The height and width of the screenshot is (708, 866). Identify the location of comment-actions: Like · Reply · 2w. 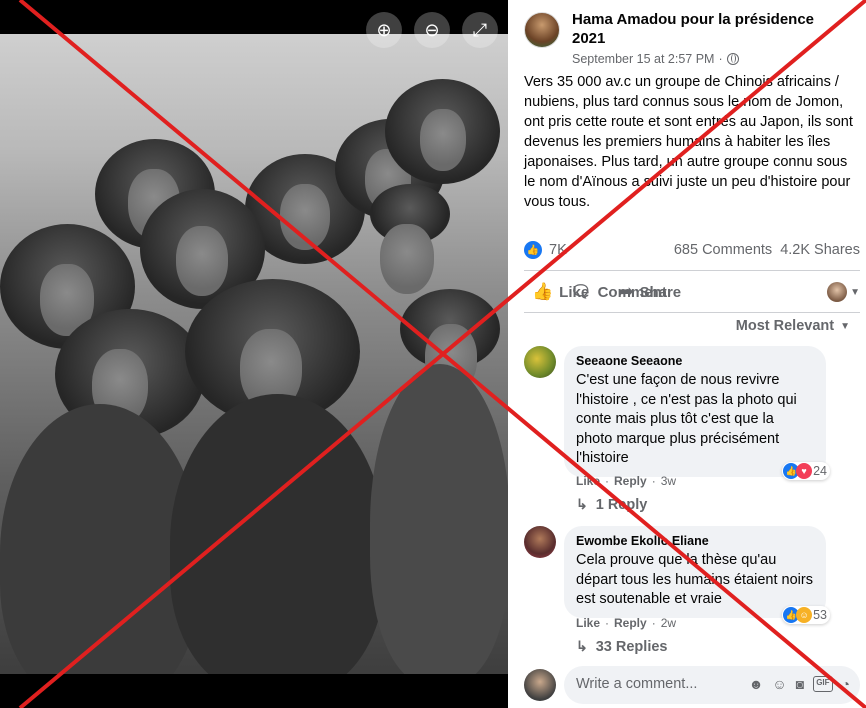
(626, 623).